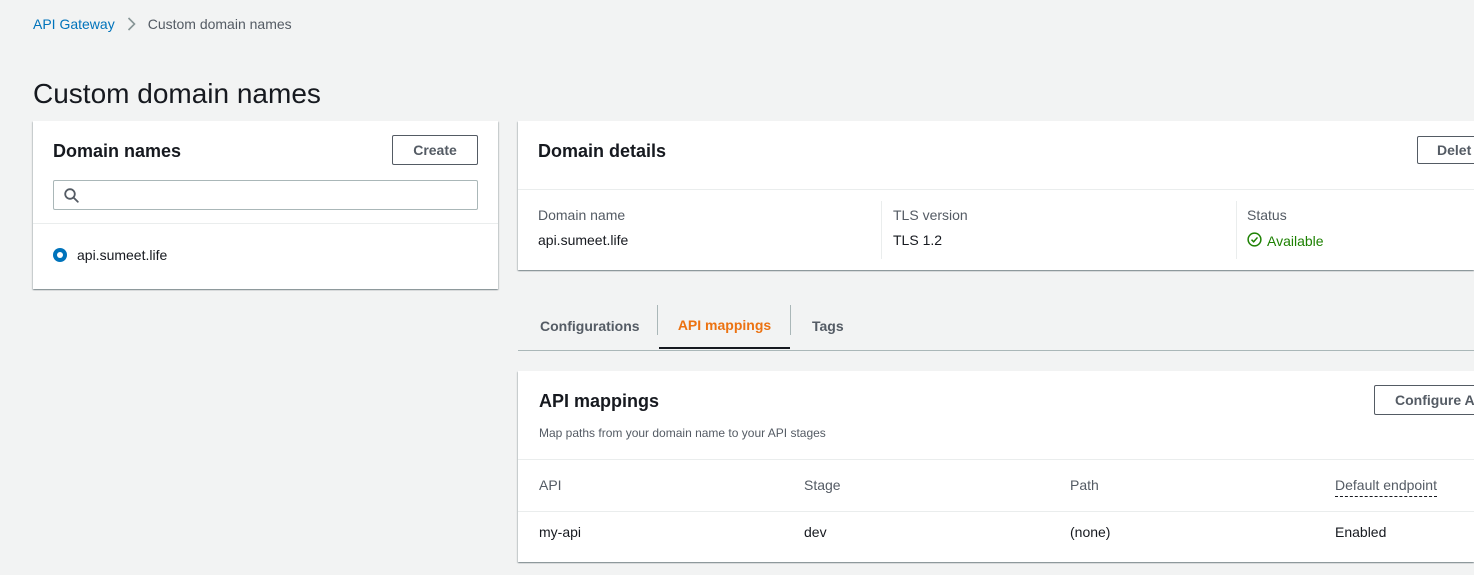  Describe the element at coordinates (177, 93) in the screenshot. I see `page-title: Custom domain names` at that location.